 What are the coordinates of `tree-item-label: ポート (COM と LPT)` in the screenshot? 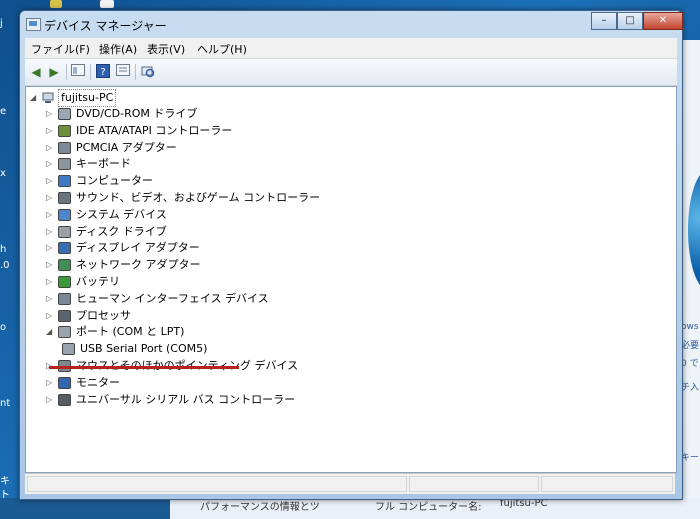 It's located at (130, 332).